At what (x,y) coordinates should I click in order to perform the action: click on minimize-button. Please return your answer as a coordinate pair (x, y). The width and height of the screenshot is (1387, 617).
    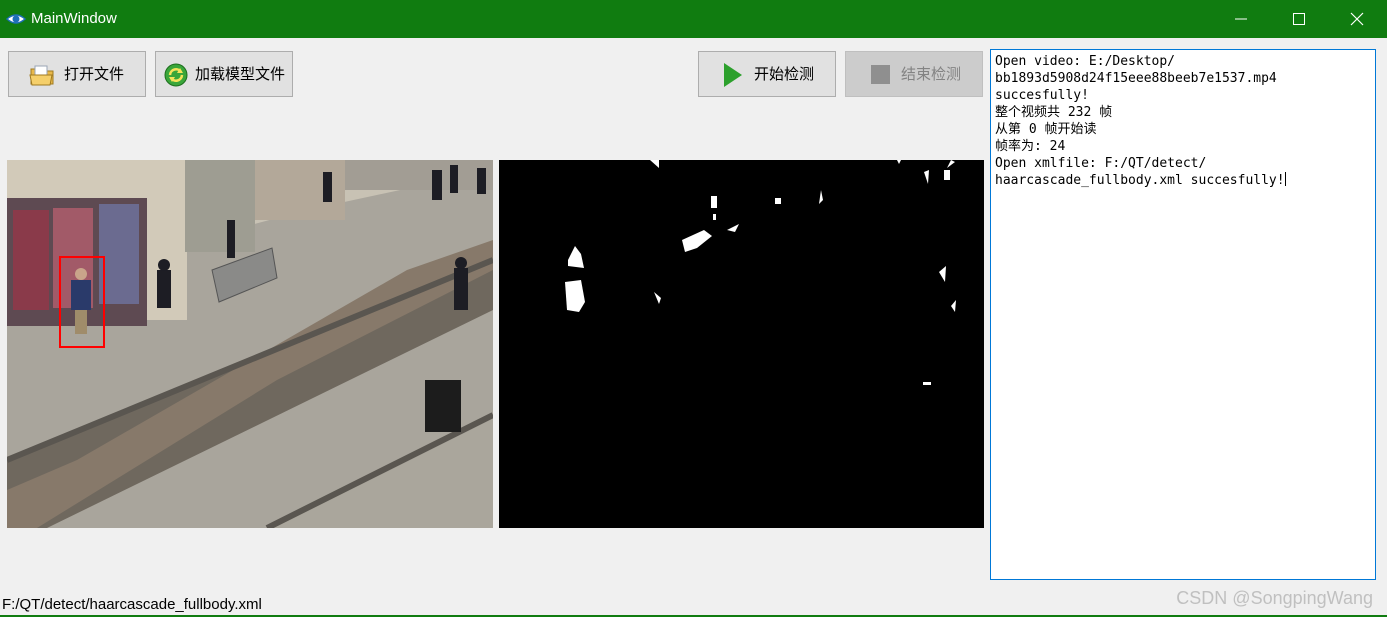
    Looking at the image, I should click on (1241, 19).